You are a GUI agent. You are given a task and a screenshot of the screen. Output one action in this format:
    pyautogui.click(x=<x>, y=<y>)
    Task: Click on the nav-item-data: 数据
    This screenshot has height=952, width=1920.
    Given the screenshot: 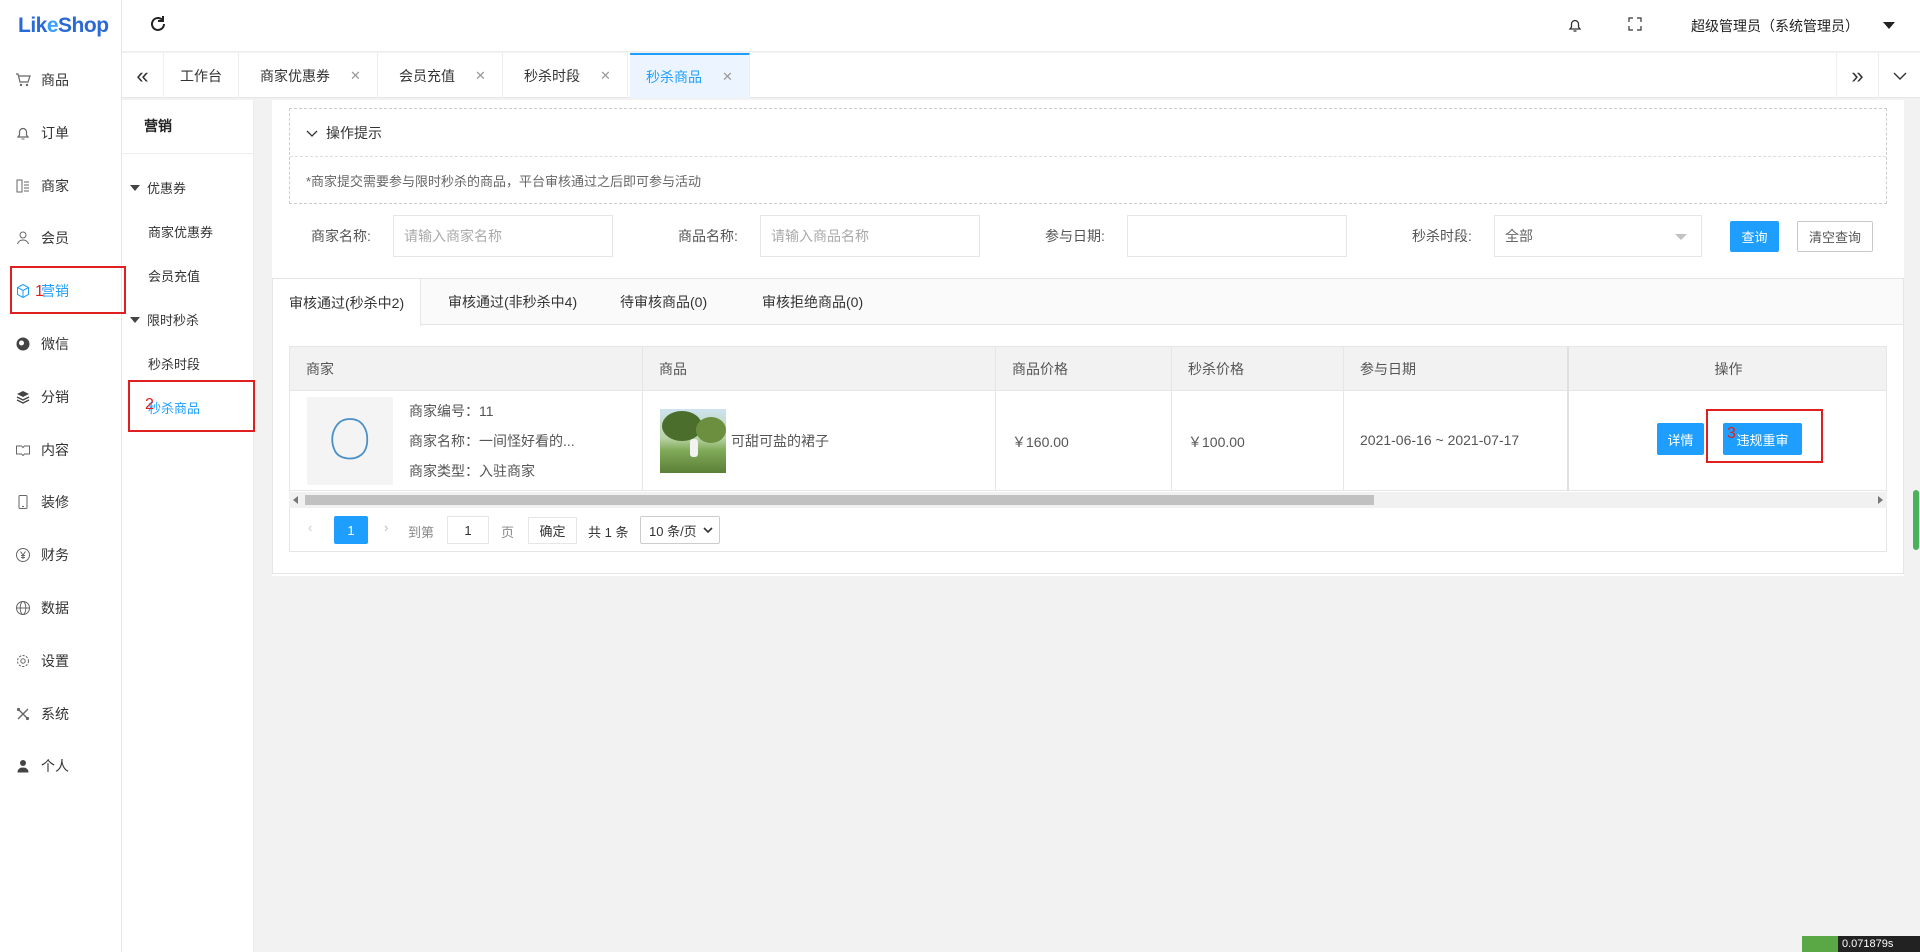 What is the action you would take?
    pyautogui.click(x=61, y=608)
    